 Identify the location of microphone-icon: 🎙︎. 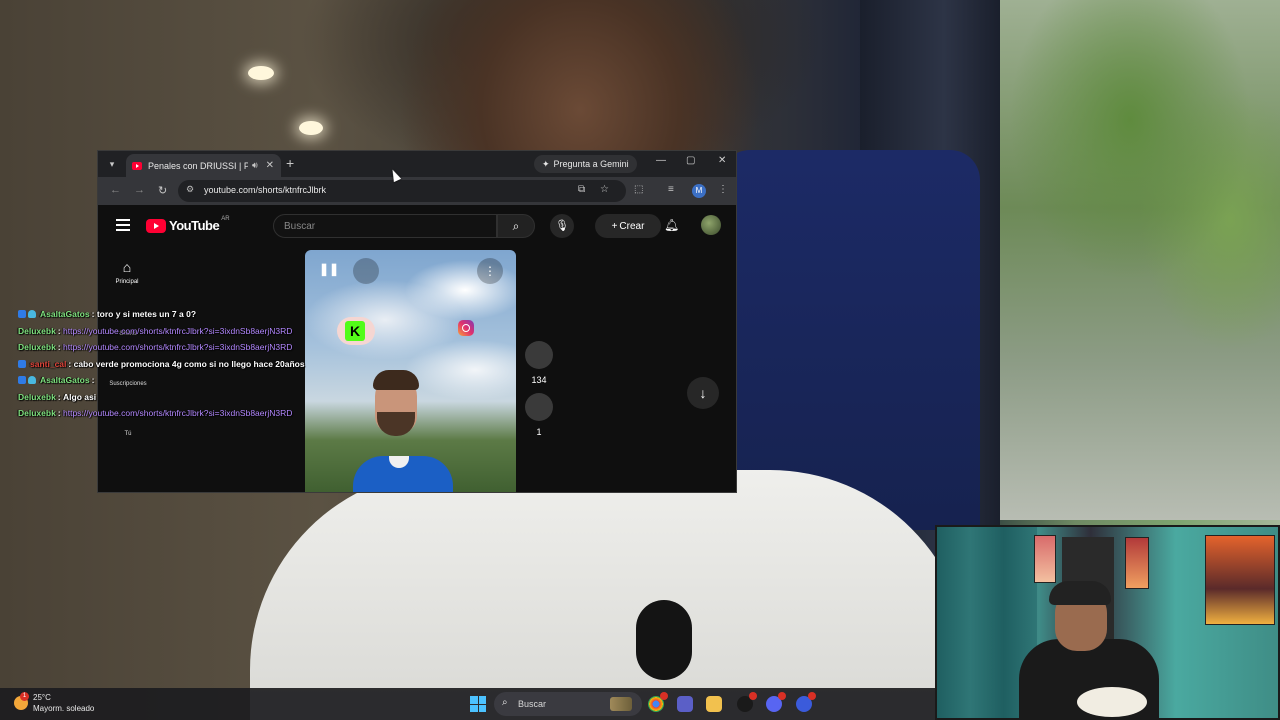
(562, 226).